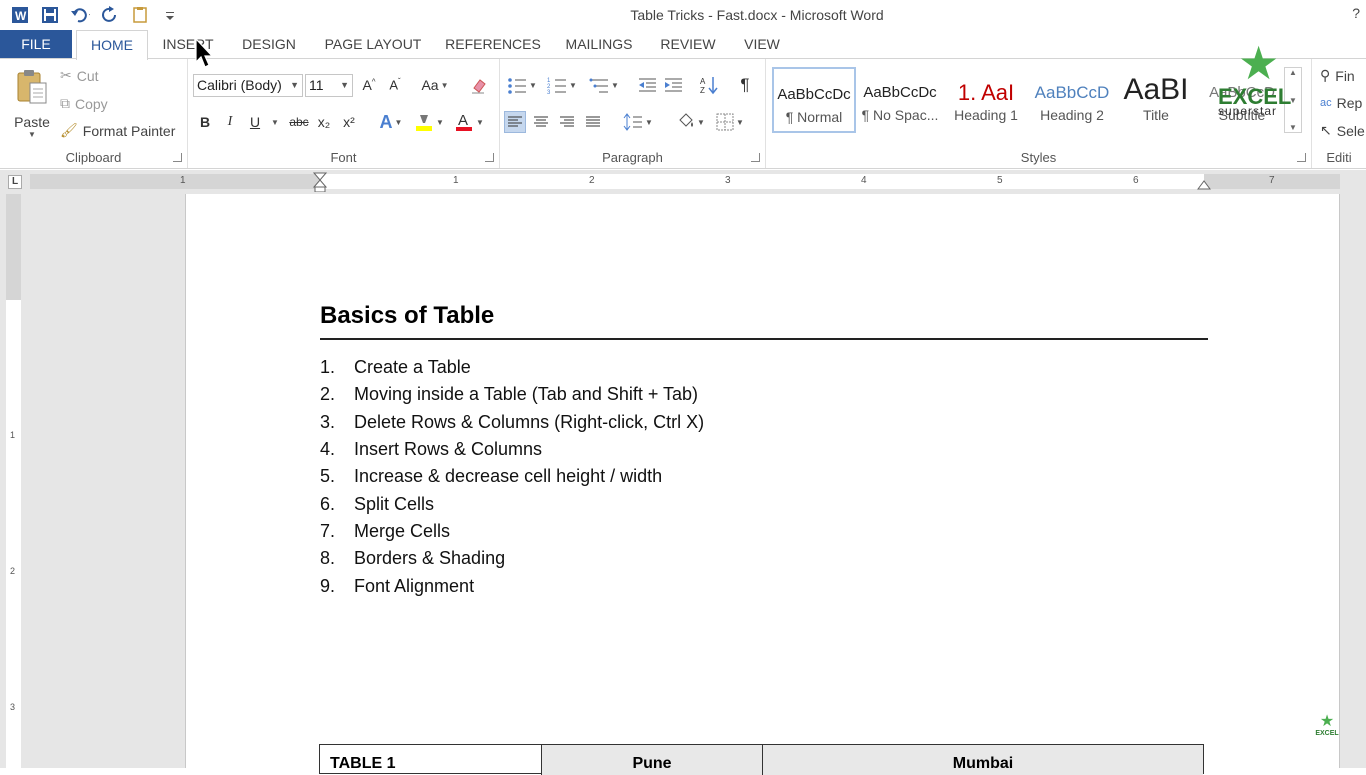 Image resolution: width=1366 pixels, height=775 pixels. I want to click on decrease-indent-button, so click(647, 85).